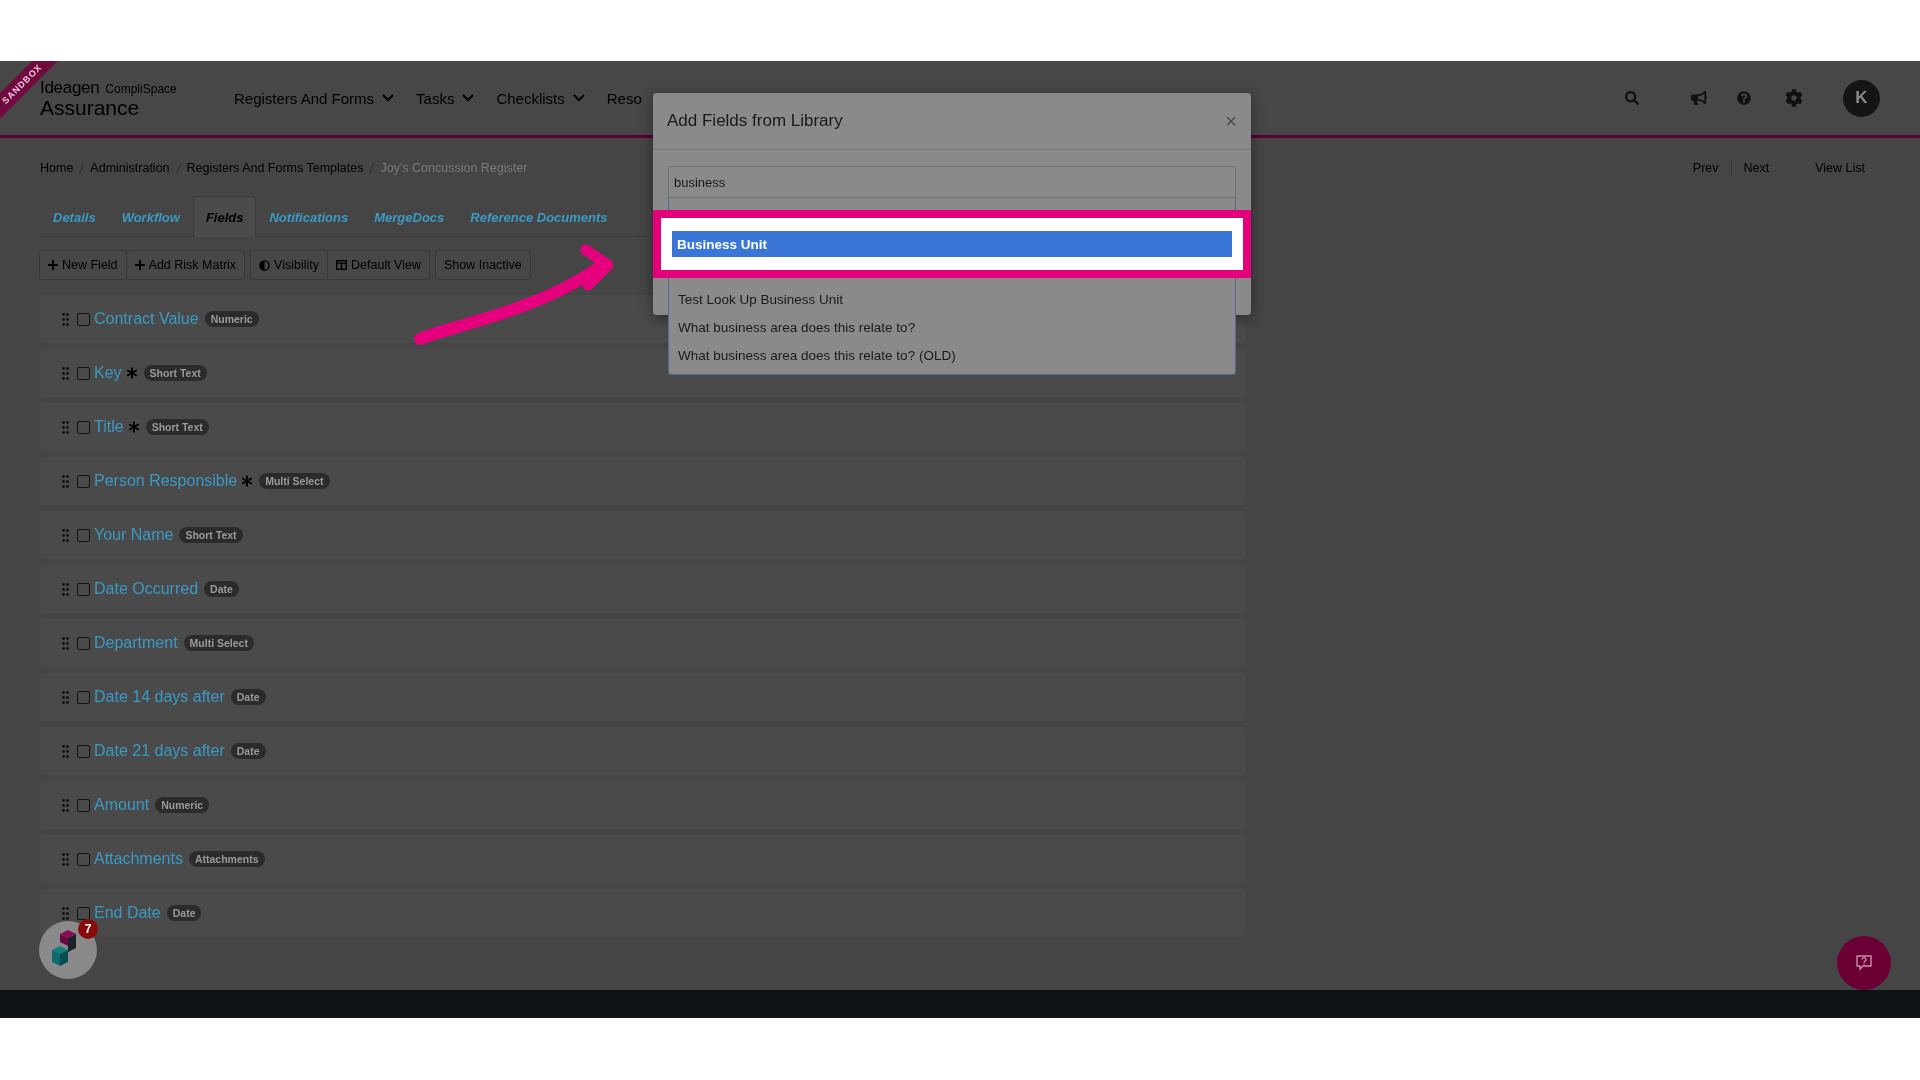  Describe the element at coordinates (90, 108) in the screenshot. I see `logo-subtitle: Assurance` at that location.